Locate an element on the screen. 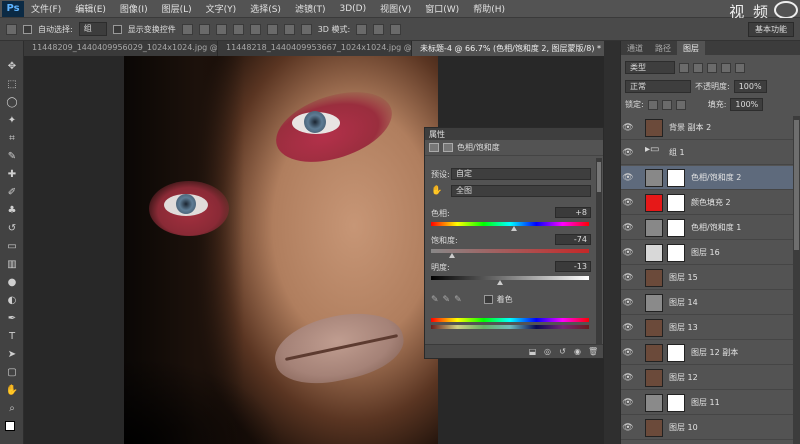 The image size is (800, 444). eyedropper-subtract-icon: ✎ is located at coordinates (458, 300).